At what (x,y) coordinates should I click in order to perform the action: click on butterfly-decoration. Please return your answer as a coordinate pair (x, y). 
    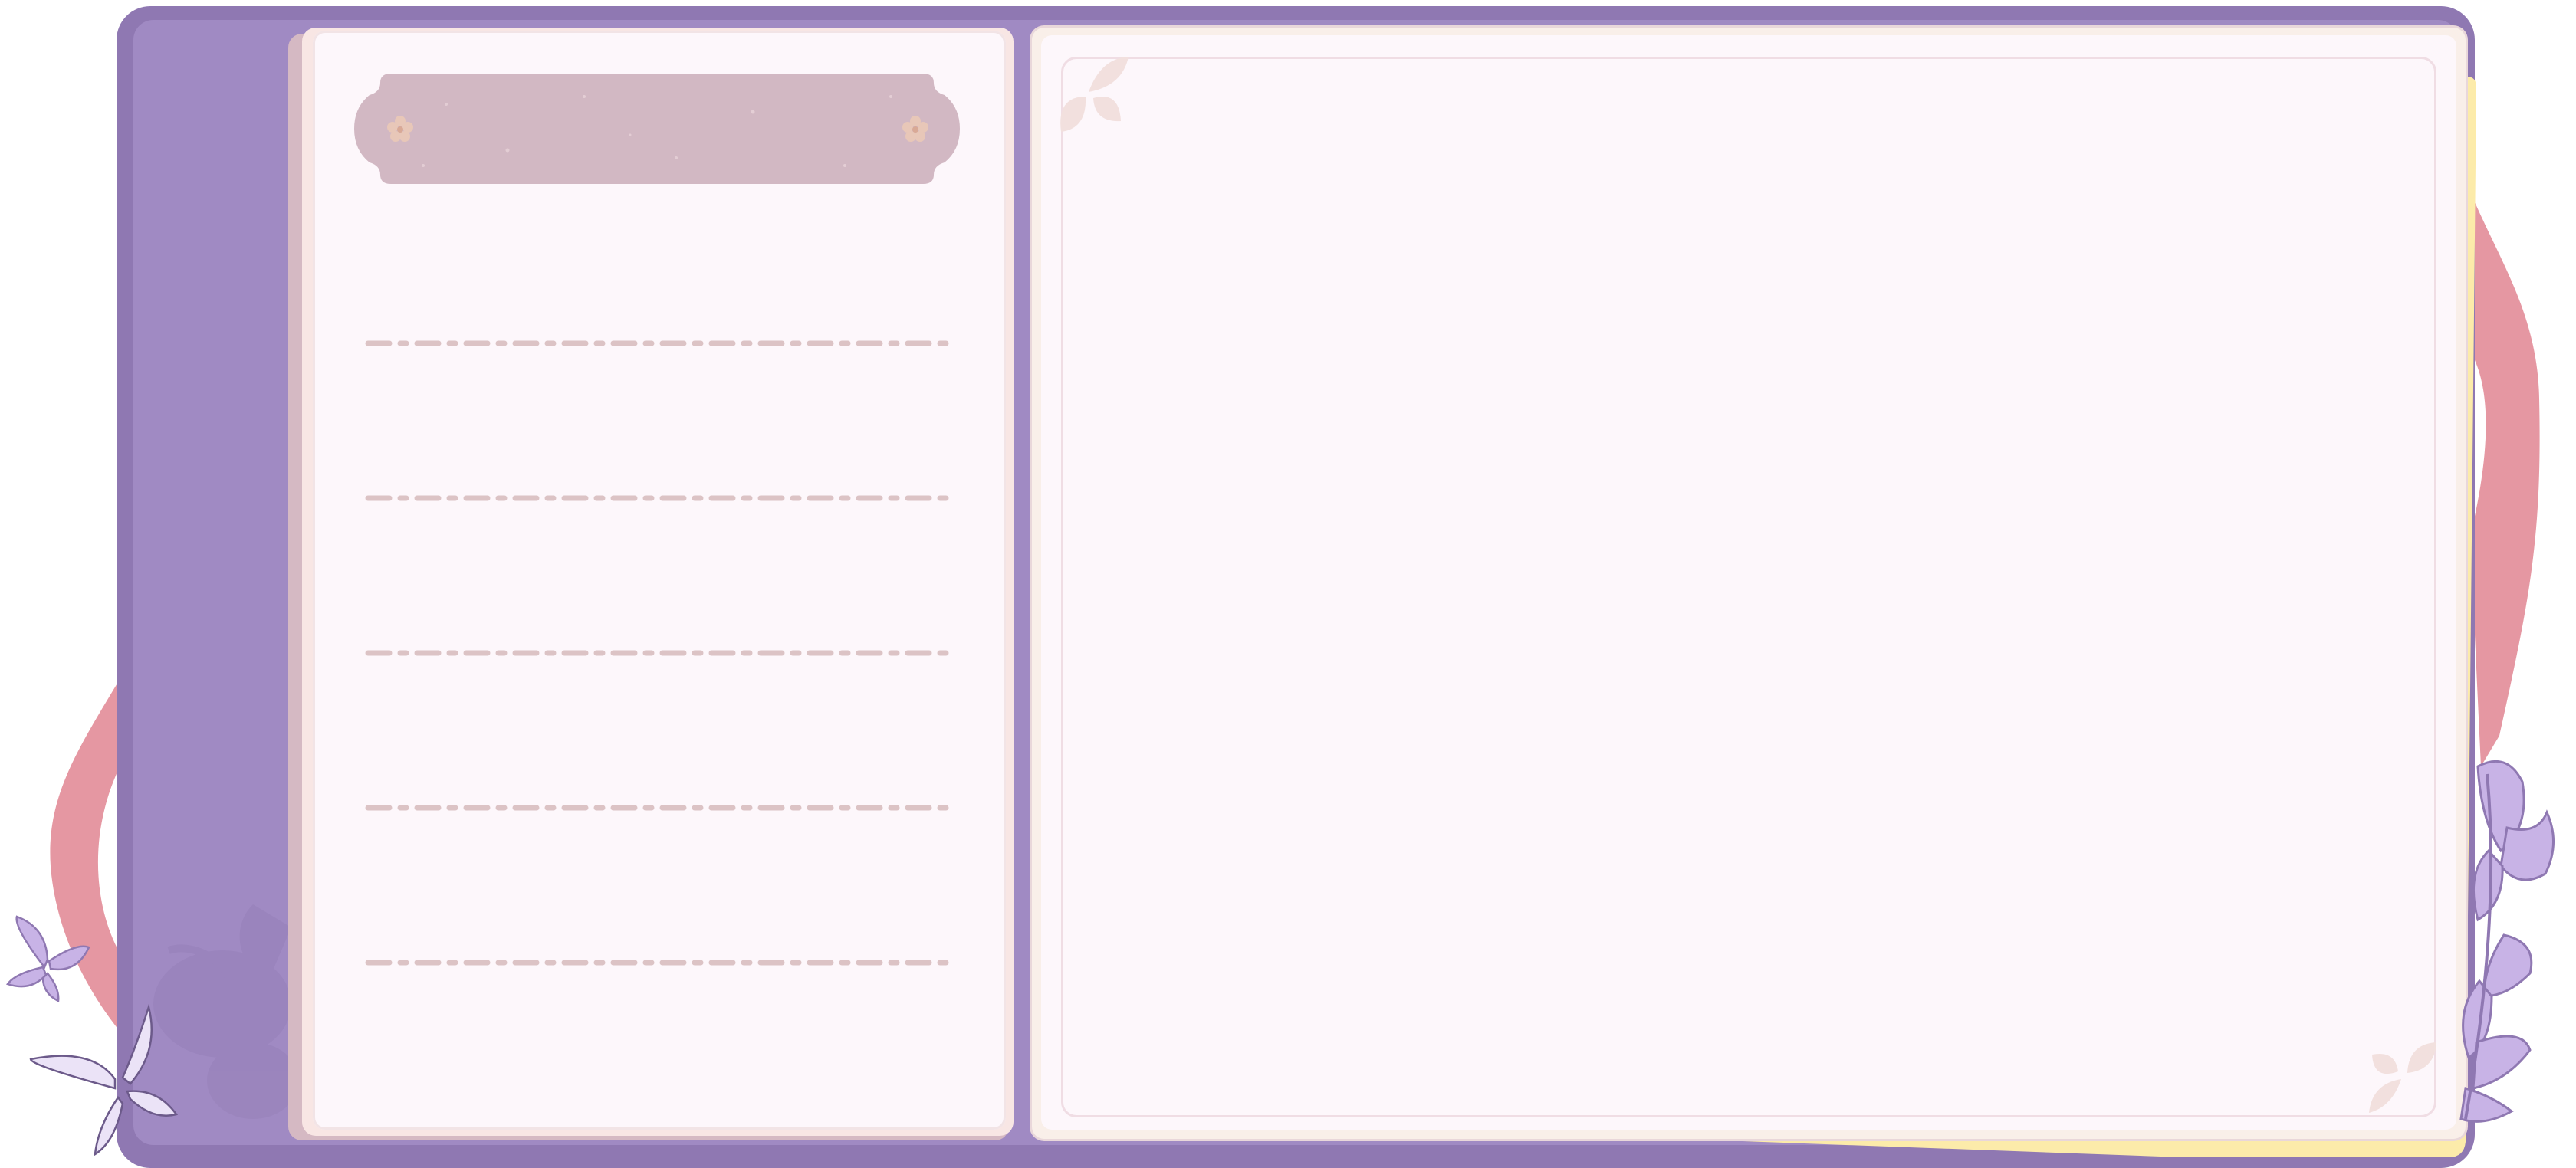
    Looking at the image, I should click on (92, 1036).